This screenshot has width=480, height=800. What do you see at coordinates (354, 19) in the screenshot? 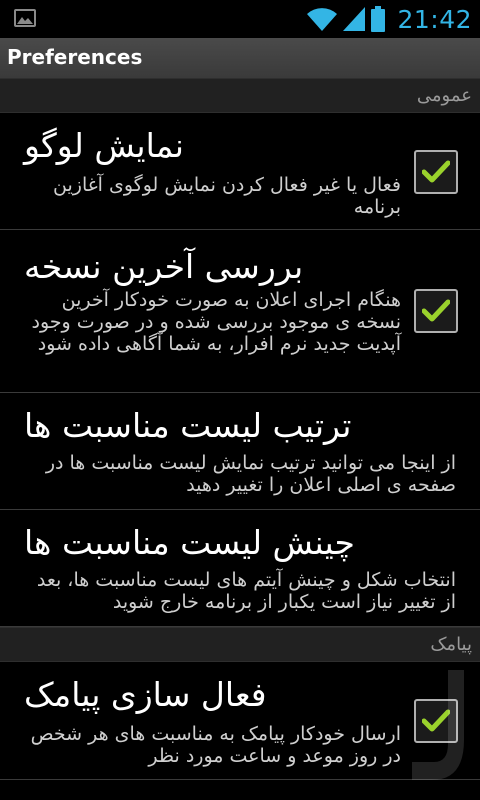
I see `signal-icon` at bounding box center [354, 19].